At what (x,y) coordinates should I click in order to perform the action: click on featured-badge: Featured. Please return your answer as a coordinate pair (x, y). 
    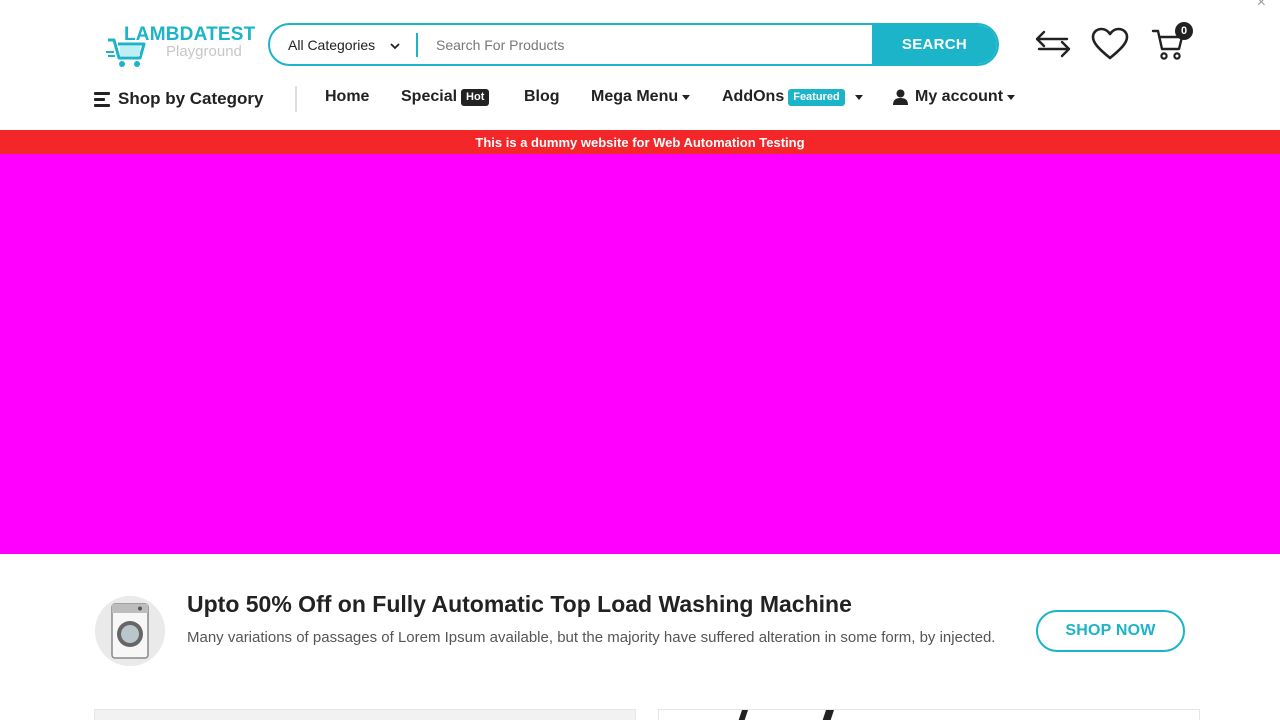
    Looking at the image, I should click on (816, 97).